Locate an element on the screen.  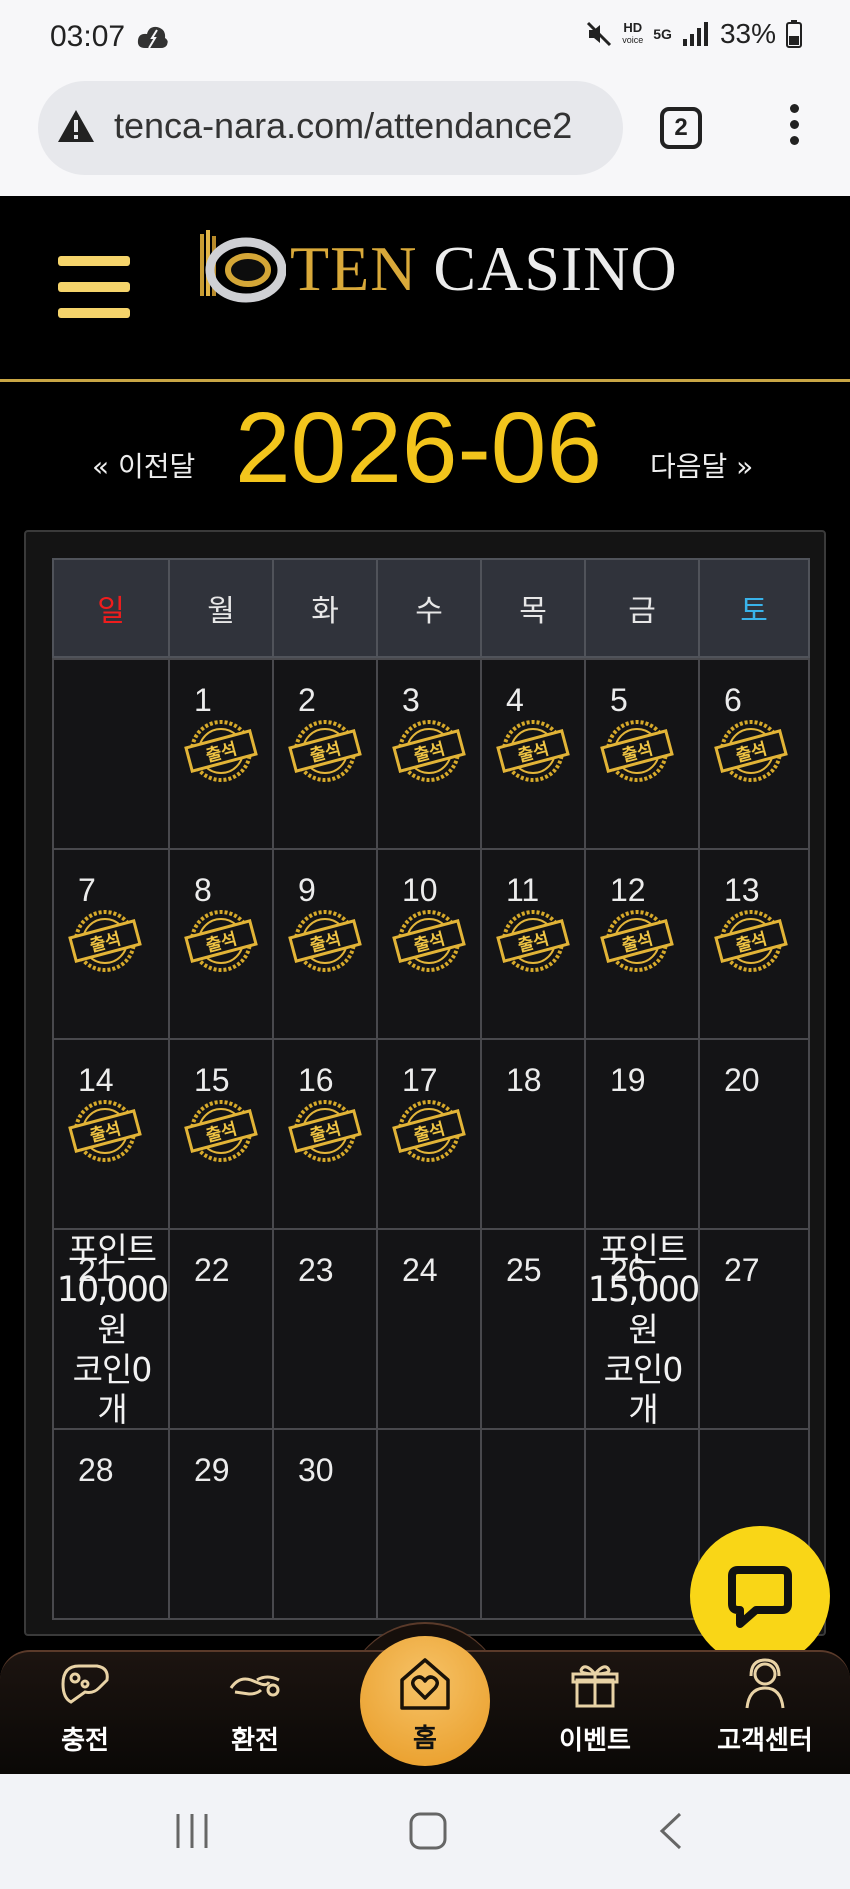
calendar-day-cell: 10 출석 is located at coordinates (429, 944).